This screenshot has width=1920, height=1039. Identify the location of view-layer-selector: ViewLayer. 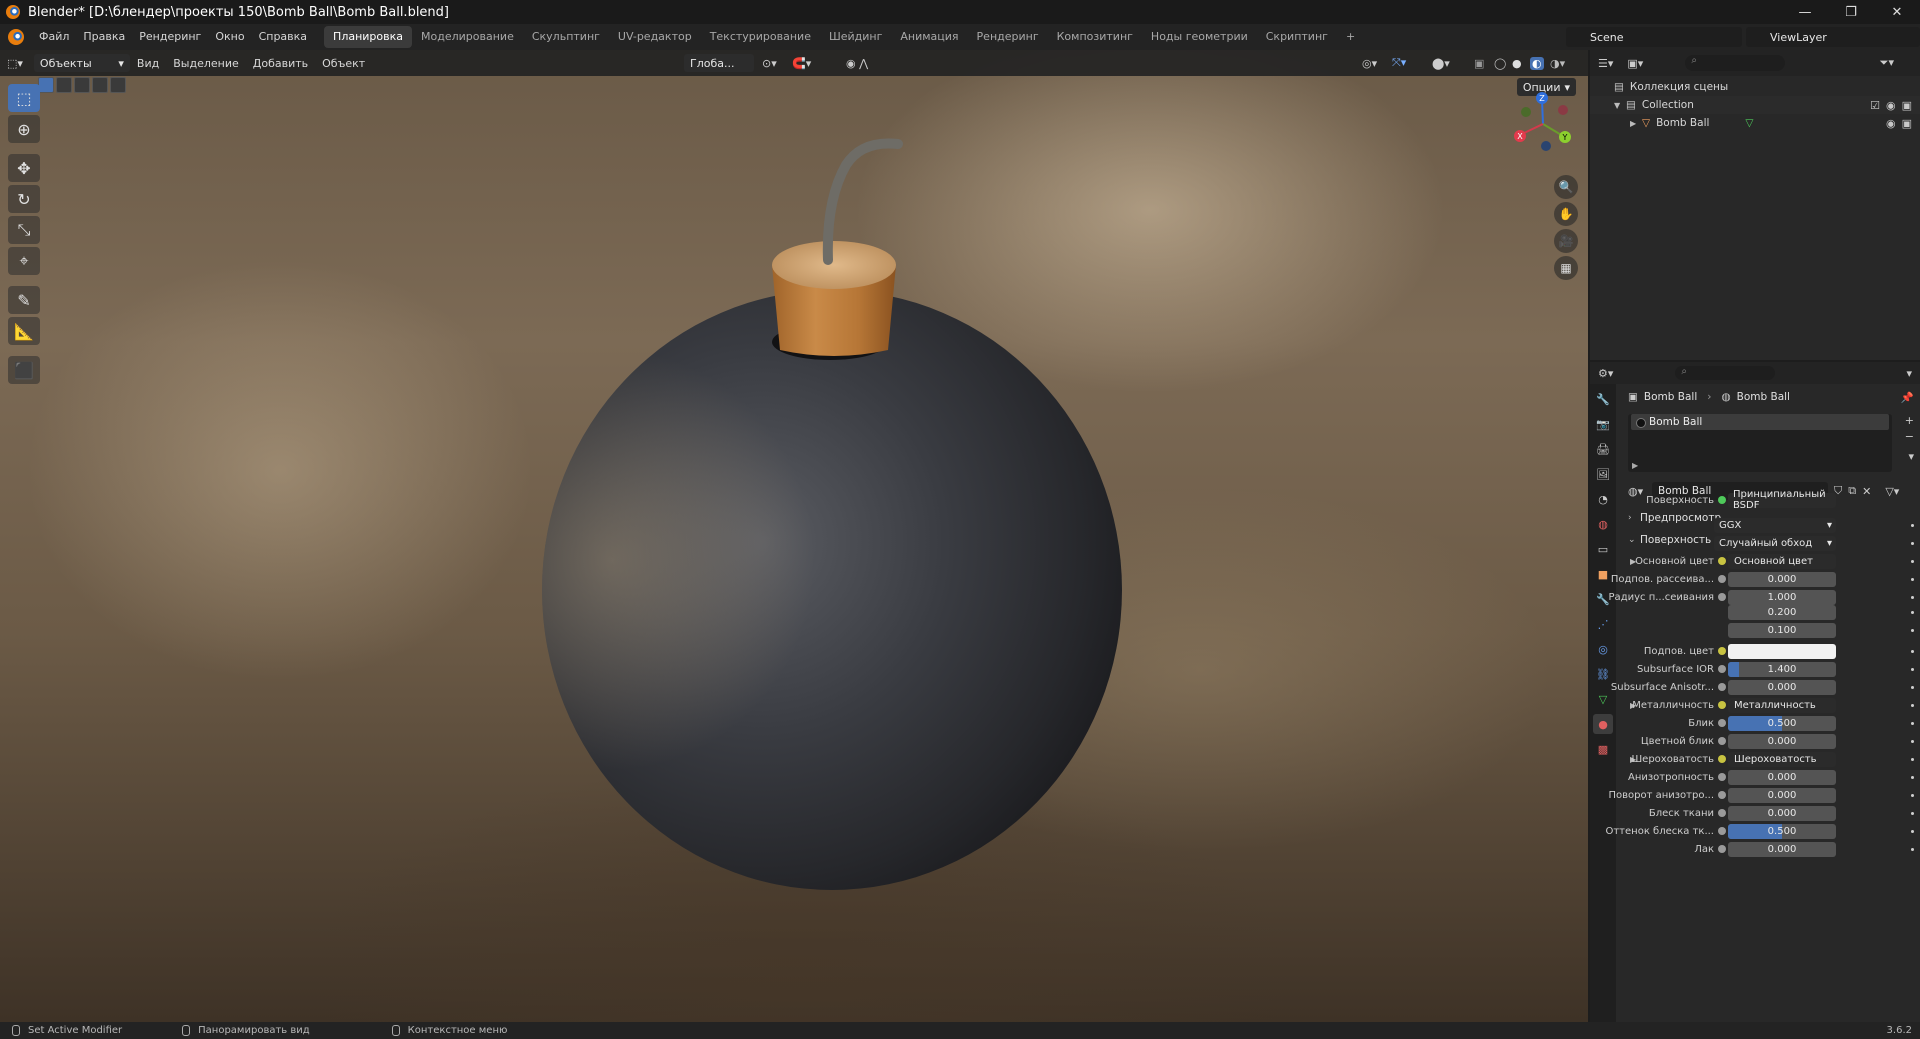
(1833, 37).